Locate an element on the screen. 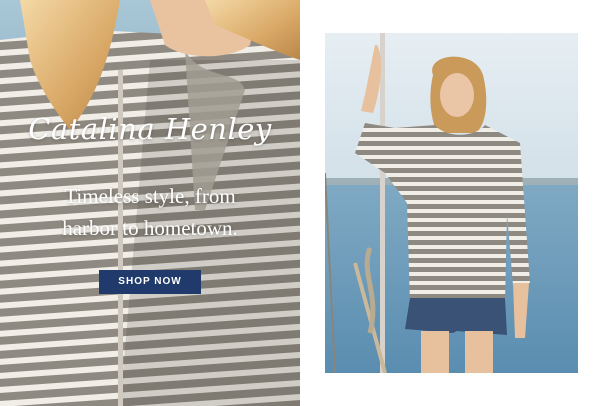  hero-subtitle-line-2: harbor to hometown. is located at coordinates (150, 228).